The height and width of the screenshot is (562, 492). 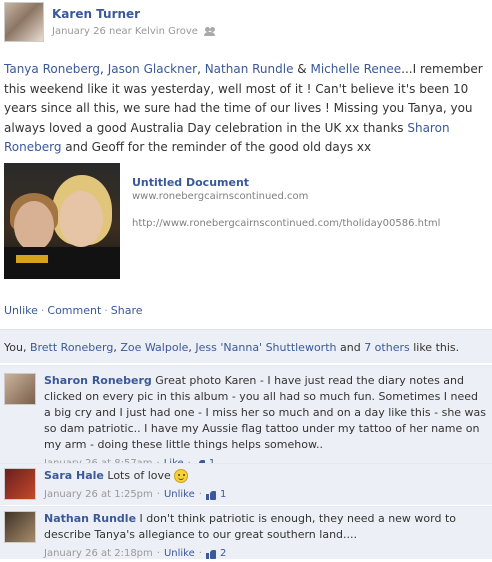 I want to click on comment-meta: January 26 at 2:18pm · Unlike · 2, so click(x=266, y=554).